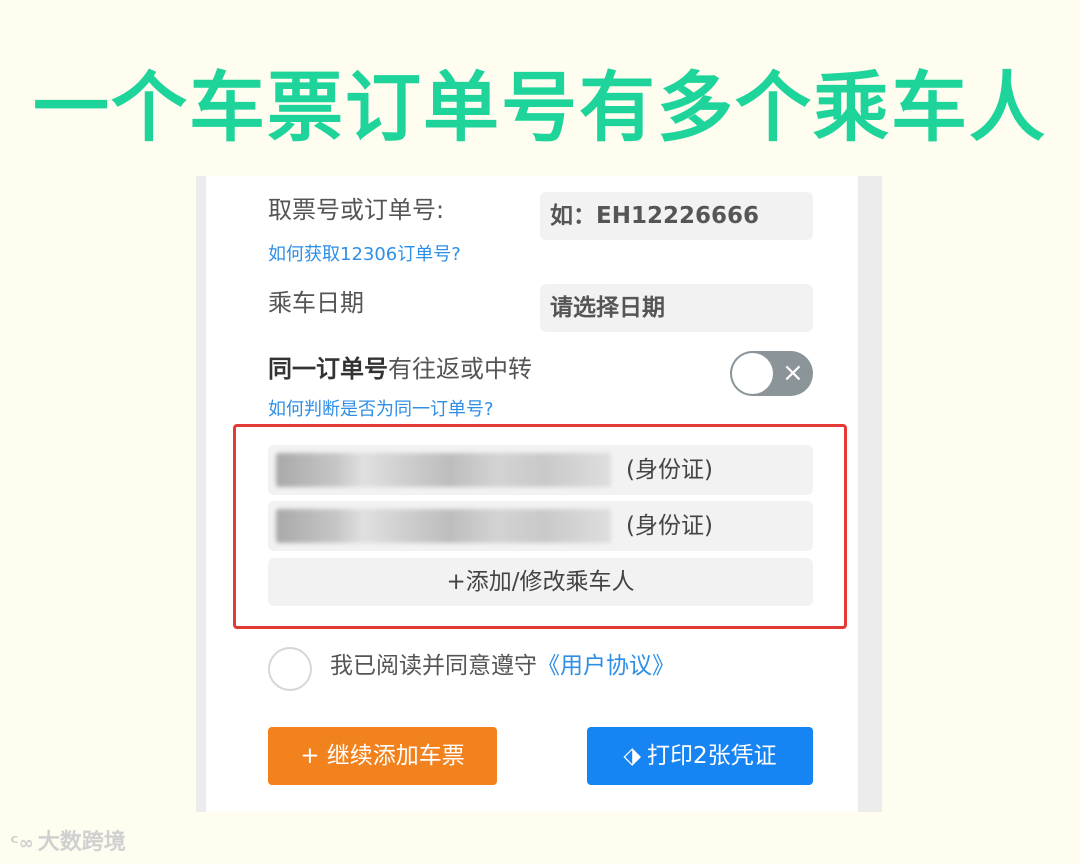 The width and height of the screenshot is (1080, 864). I want to click on close-icon: ×, so click(793, 373).